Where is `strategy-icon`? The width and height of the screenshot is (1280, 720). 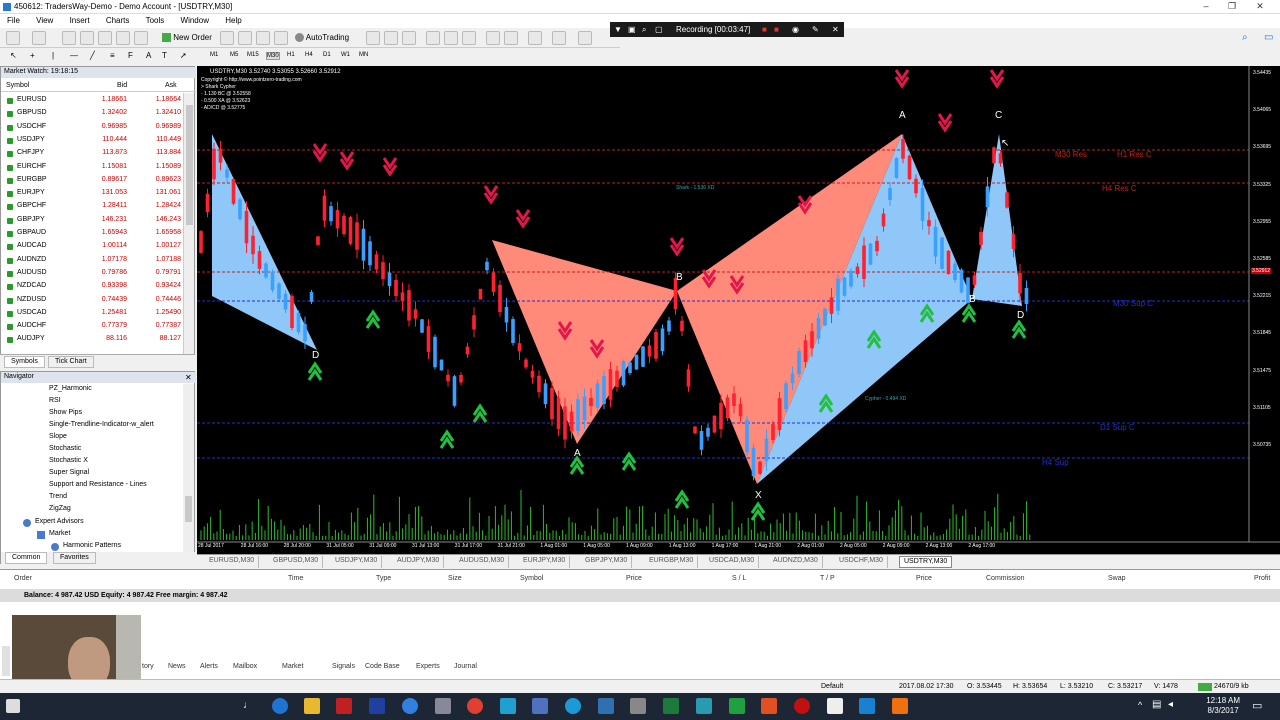 strategy-icon is located at coordinates (245, 38).